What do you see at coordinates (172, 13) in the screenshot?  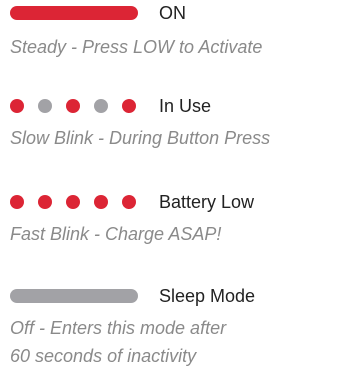 I see `state-label: ON` at bounding box center [172, 13].